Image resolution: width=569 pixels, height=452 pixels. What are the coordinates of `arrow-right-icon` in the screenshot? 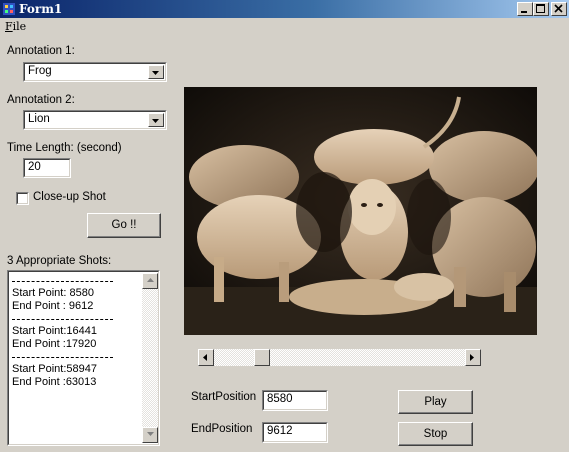 It's located at (472, 357).